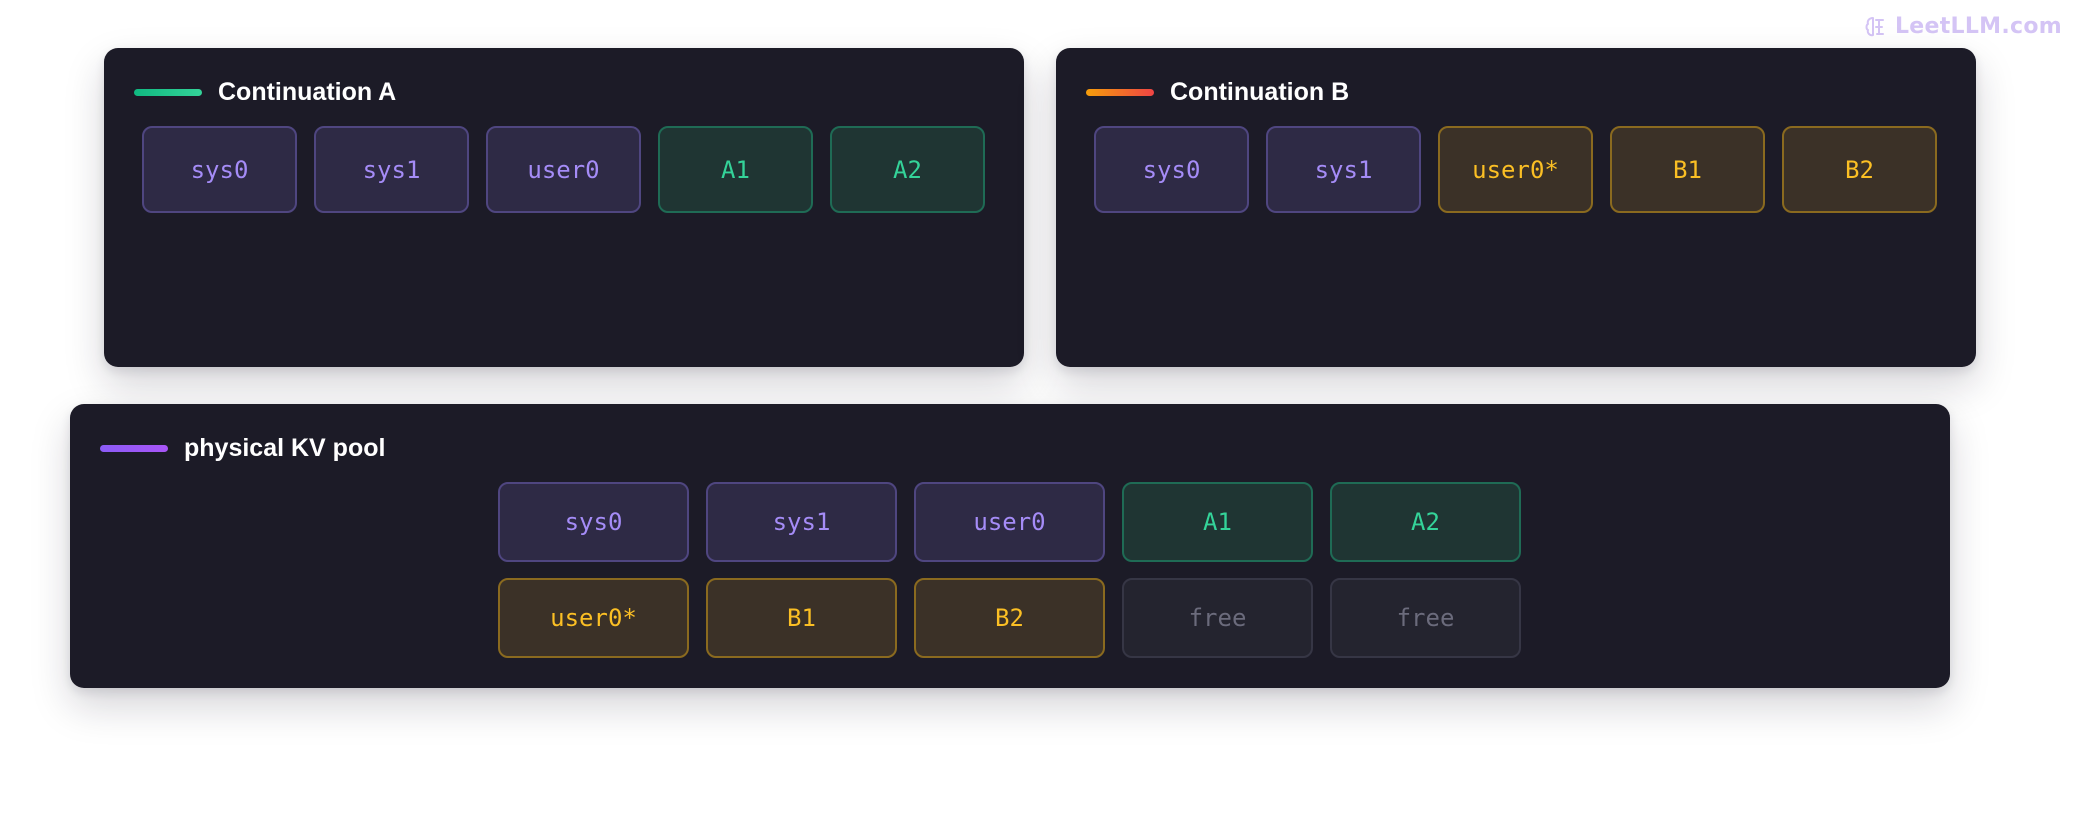 Image resolution: width=2080 pixels, height=840 pixels. I want to click on brain-icon, so click(1875, 27).